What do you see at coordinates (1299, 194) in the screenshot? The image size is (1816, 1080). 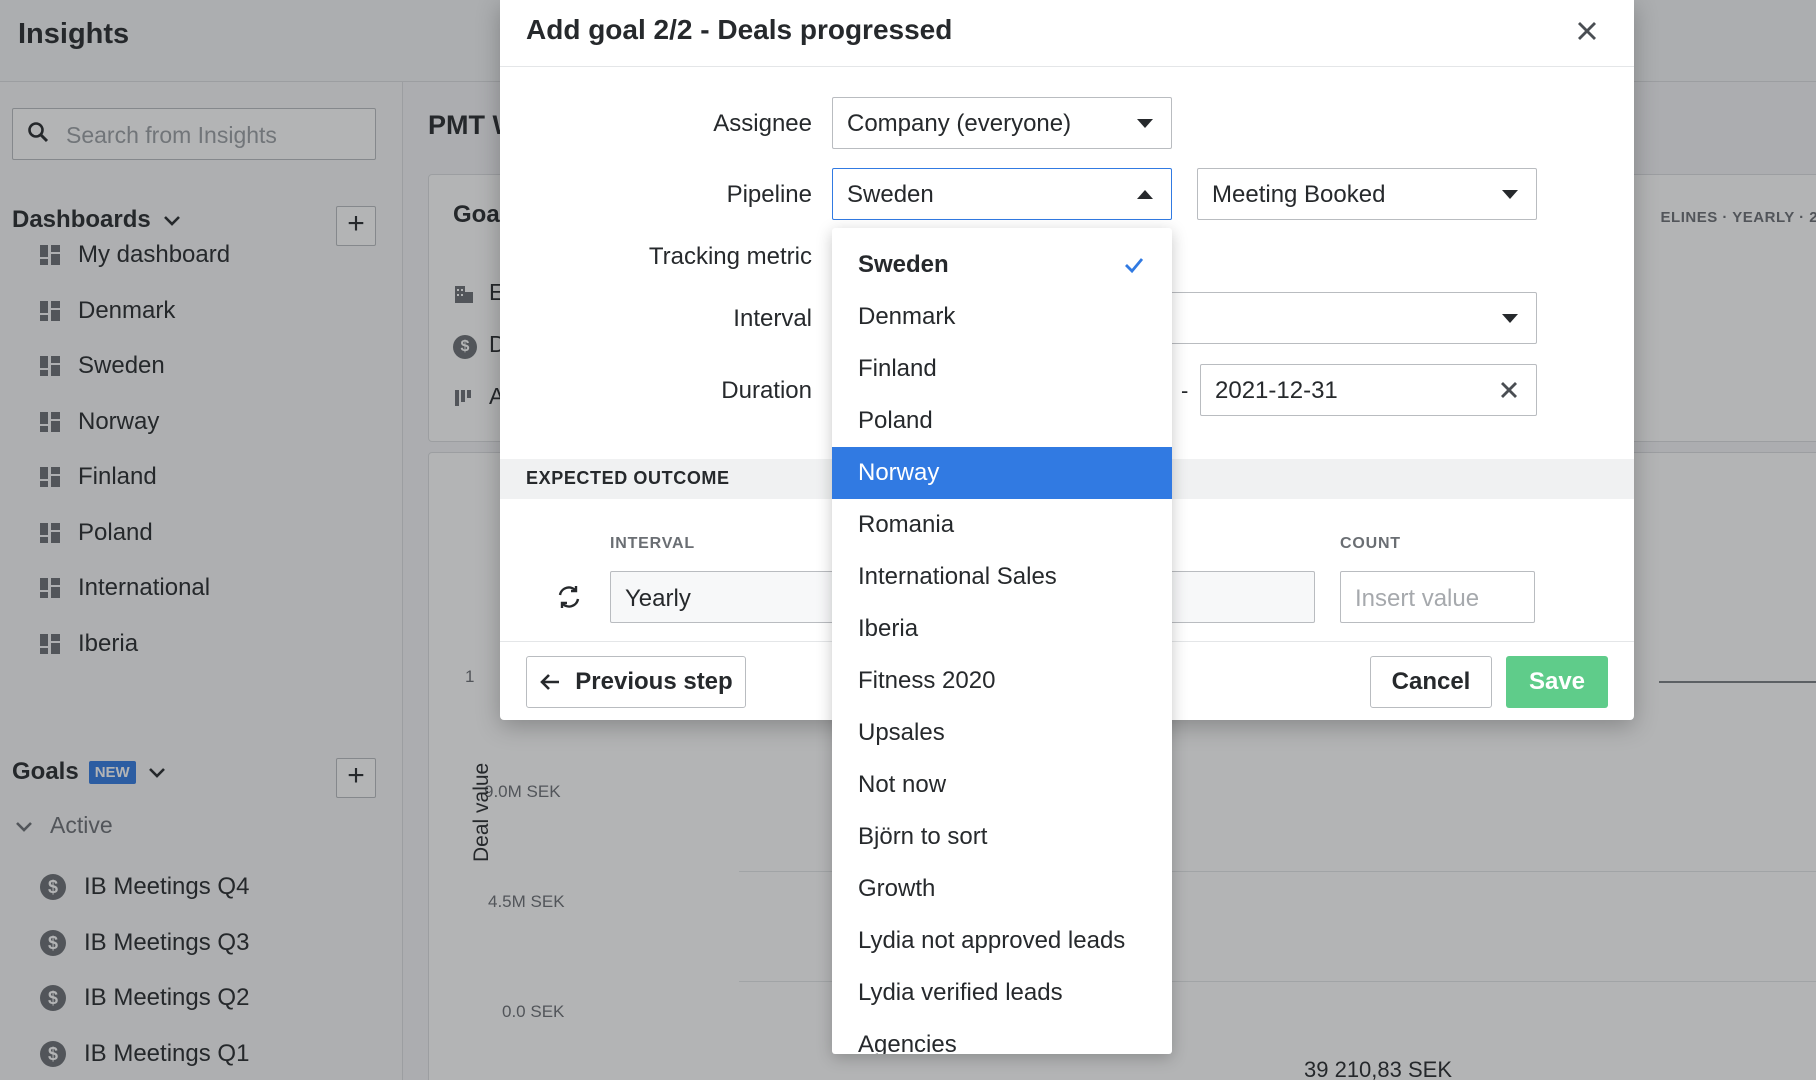 I see `stage-value: Meeting Booked` at bounding box center [1299, 194].